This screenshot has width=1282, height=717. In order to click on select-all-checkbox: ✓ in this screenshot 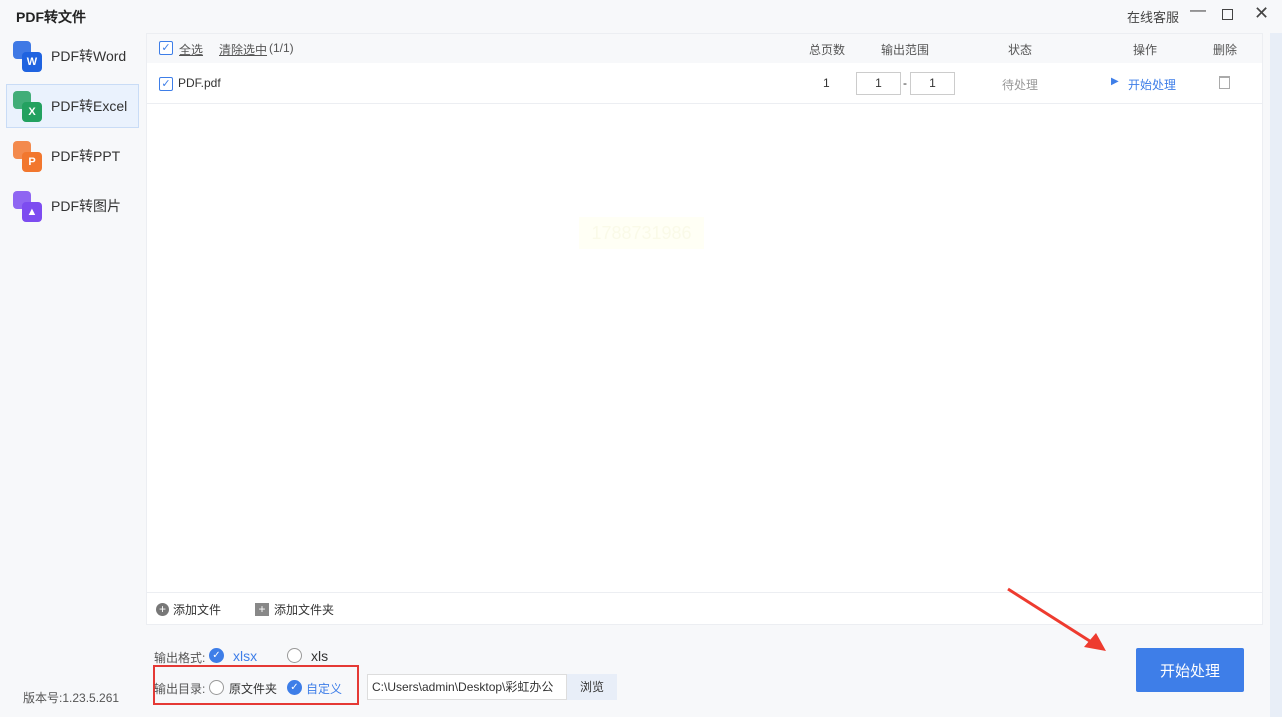, I will do `click(166, 48)`.